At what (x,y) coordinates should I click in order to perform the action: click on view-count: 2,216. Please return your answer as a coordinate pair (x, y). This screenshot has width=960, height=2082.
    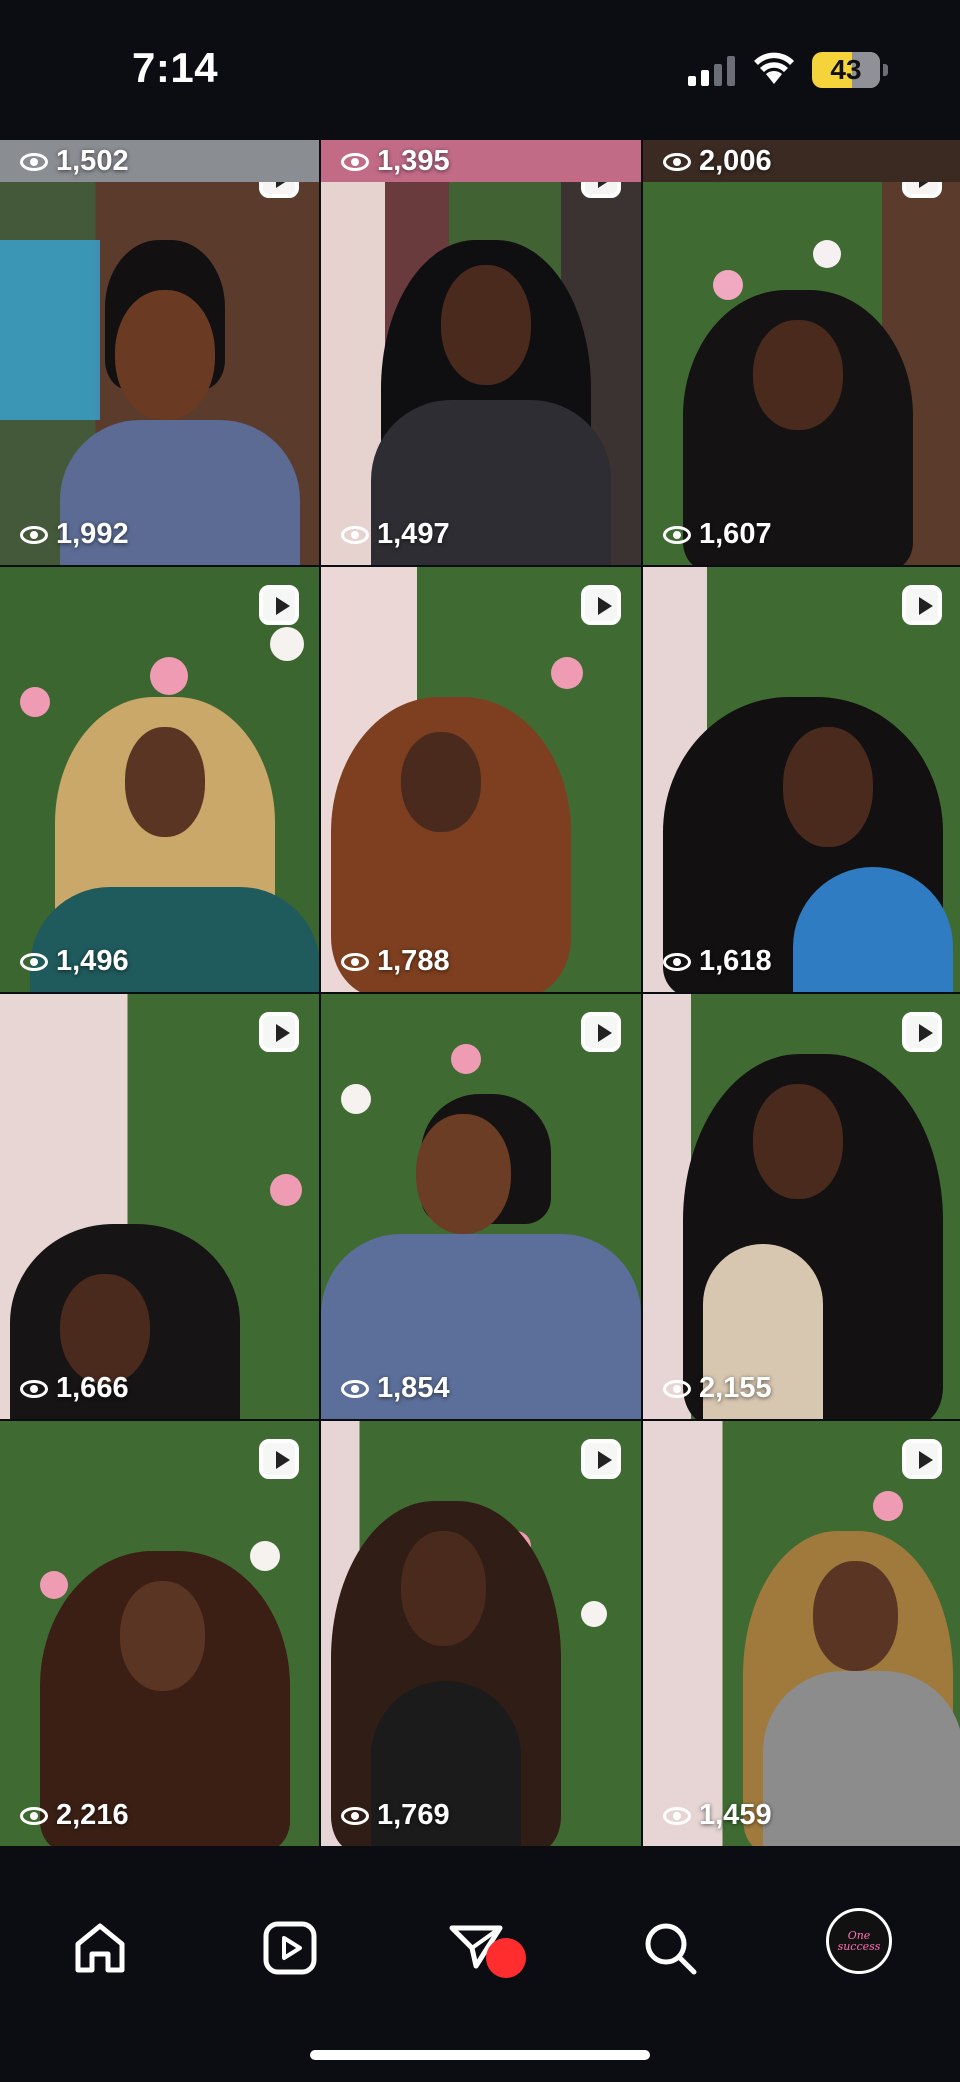
    Looking at the image, I should click on (74, 1815).